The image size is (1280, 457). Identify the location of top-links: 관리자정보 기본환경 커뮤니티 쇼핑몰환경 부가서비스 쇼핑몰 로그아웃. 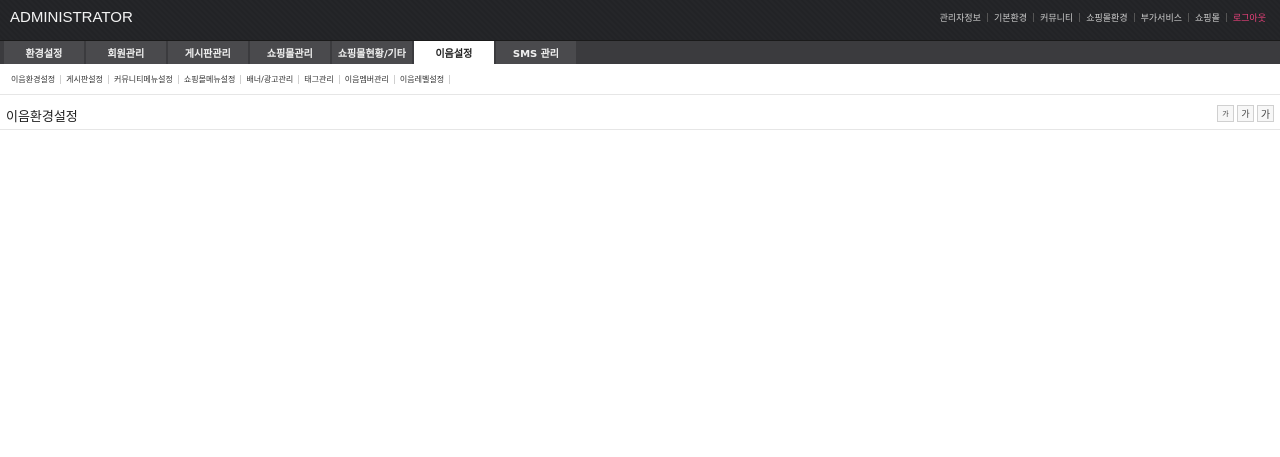
(1103, 17).